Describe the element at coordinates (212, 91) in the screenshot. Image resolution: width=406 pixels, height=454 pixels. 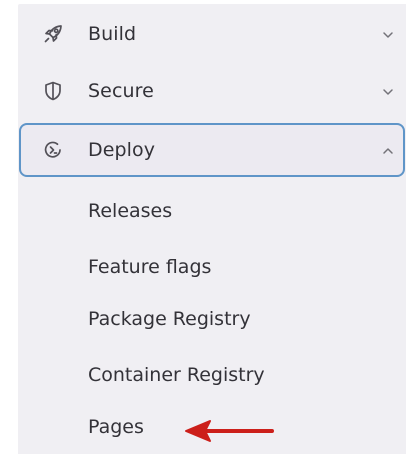
I see `sidebar-item-secure: Secure` at that location.